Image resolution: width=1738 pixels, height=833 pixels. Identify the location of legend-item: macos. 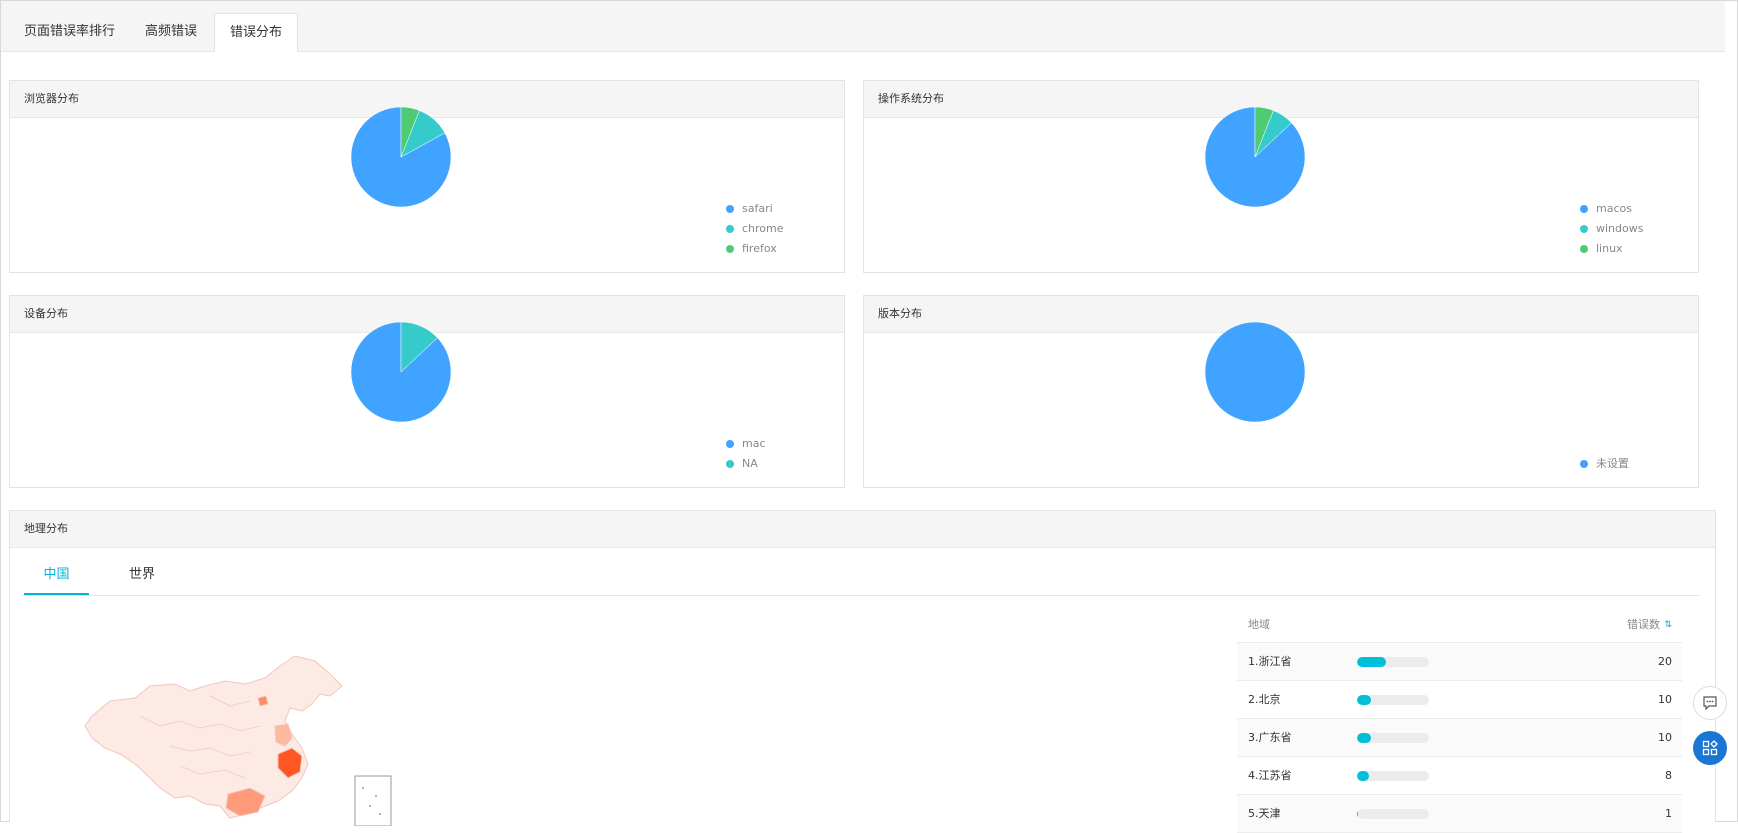
(1611, 209).